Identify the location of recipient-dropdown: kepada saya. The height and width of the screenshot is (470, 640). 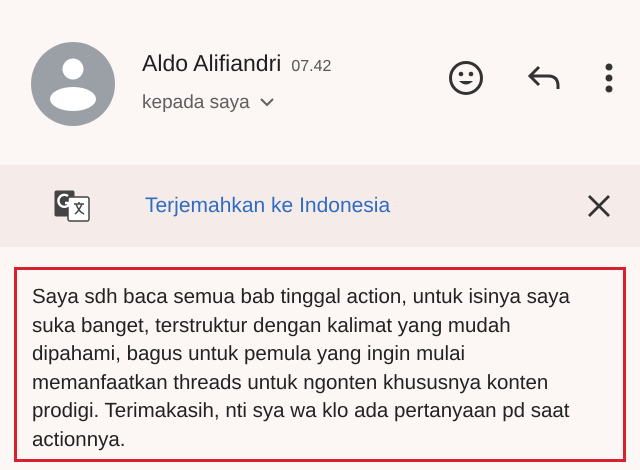
(237, 102).